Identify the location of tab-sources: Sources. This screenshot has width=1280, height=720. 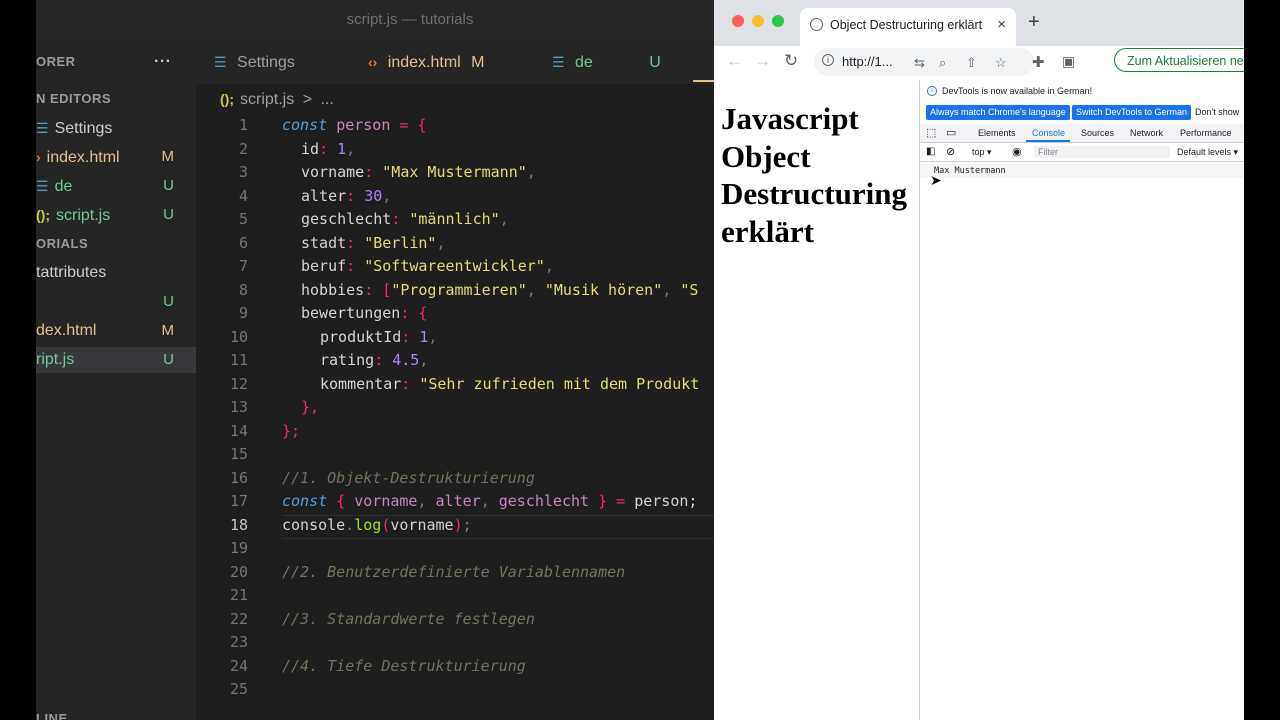
(1097, 133).